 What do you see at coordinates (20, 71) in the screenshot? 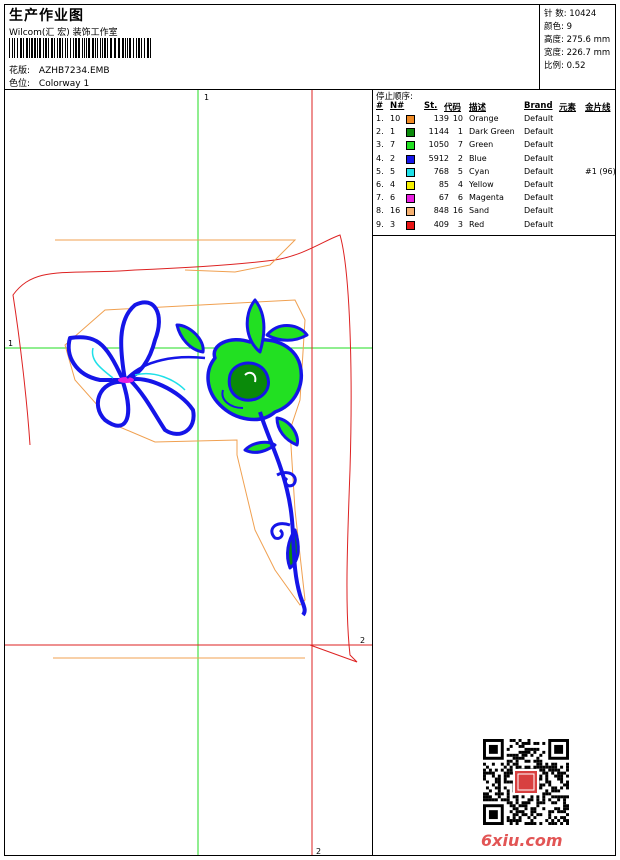
I see `design-label: 花版:` at bounding box center [20, 71].